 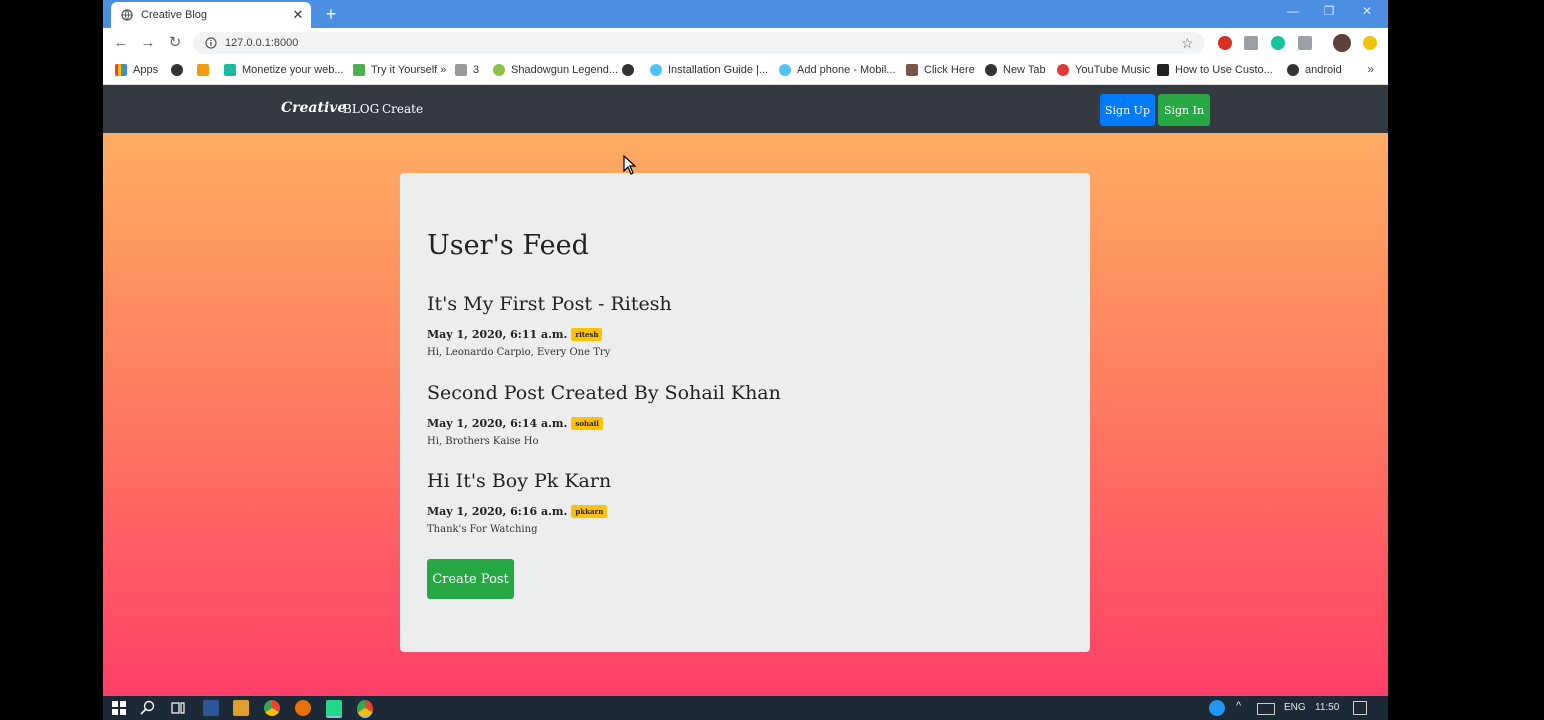 What do you see at coordinates (912, 70) in the screenshot?
I see `ship-icon` at bounding box center [912, 70].